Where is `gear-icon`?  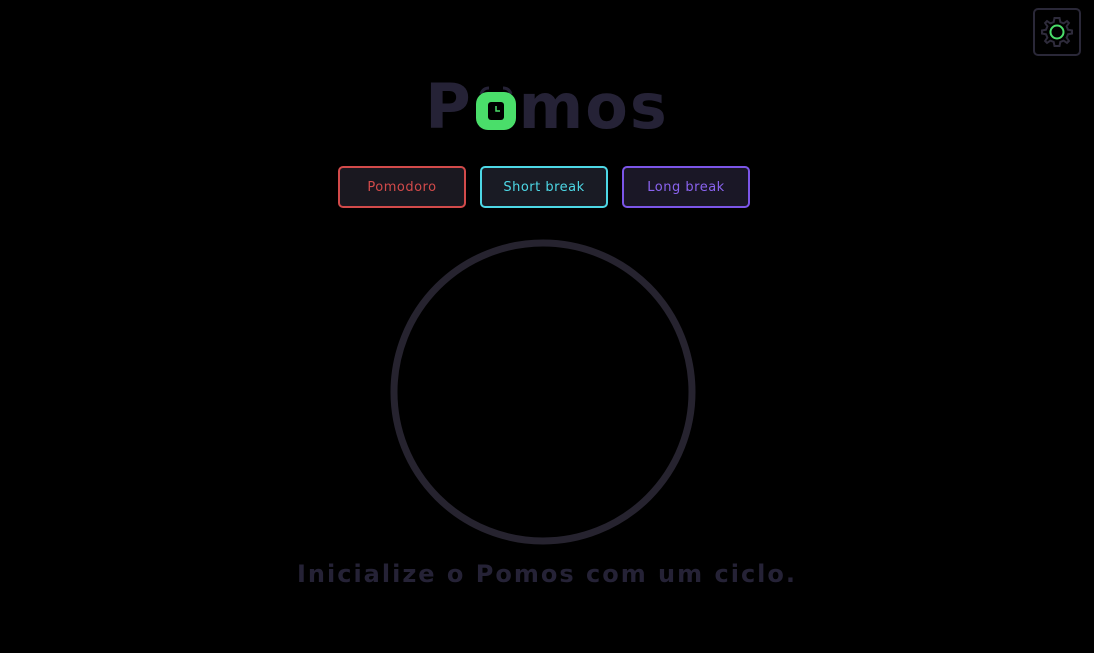
gear-icon is located at coordinates (1057, 32).